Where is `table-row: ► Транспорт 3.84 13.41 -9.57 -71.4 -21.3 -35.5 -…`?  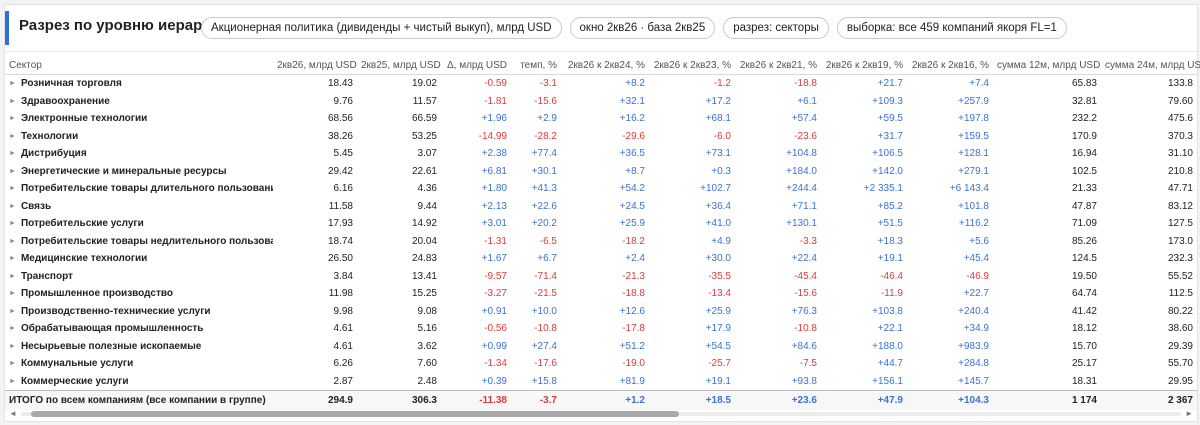
table-row: ► Транспорт 3.84 13.41 -9.57 -71.4 -21.3 -35.5 -… is located at coordinates (601, 277).